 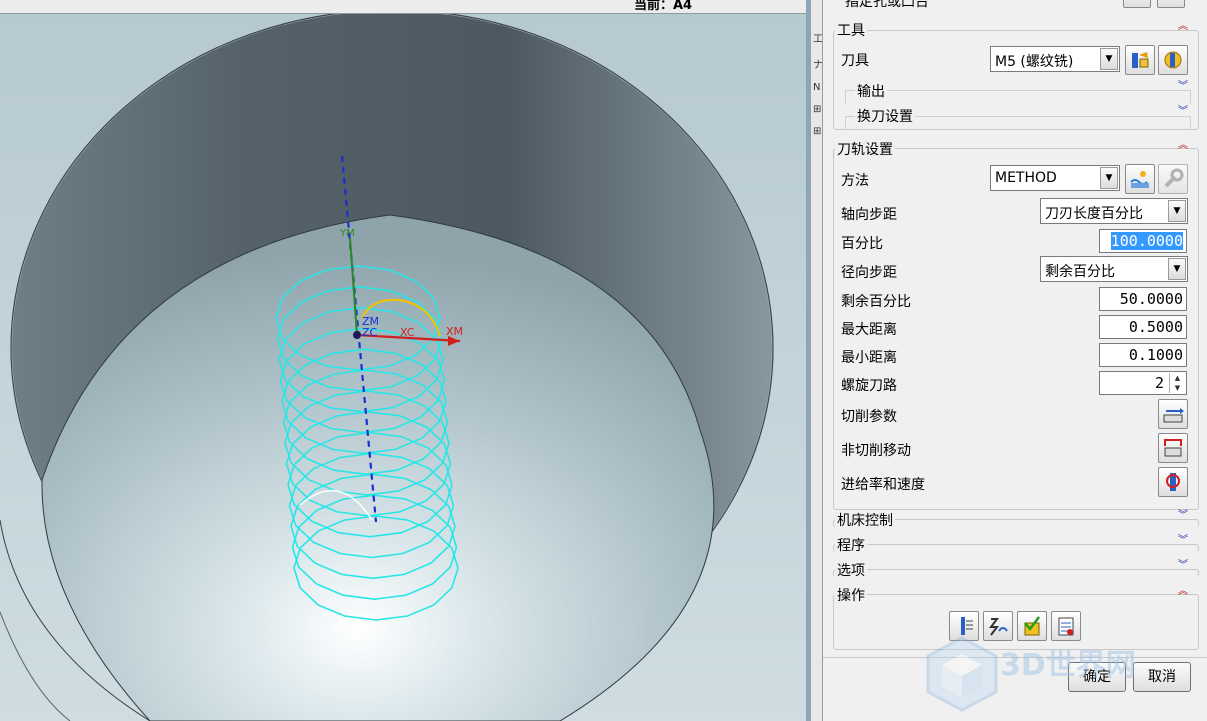 What do you see at coordinates (1016, 573) in the screenshot?
I see `options-group` at bounding box center [1016, 573].